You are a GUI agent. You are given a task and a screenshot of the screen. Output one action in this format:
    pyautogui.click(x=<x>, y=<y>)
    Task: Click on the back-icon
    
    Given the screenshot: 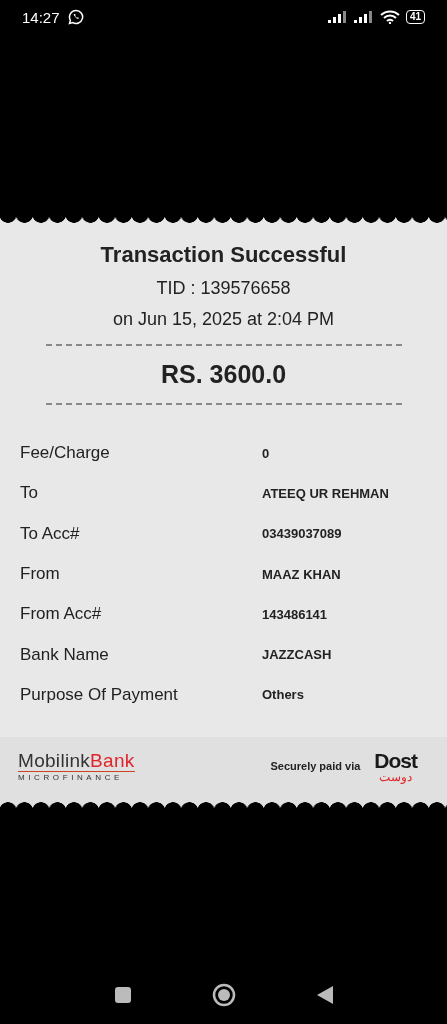 What is the action you would take?
    pyautogui.click(x=324, y=995)
    